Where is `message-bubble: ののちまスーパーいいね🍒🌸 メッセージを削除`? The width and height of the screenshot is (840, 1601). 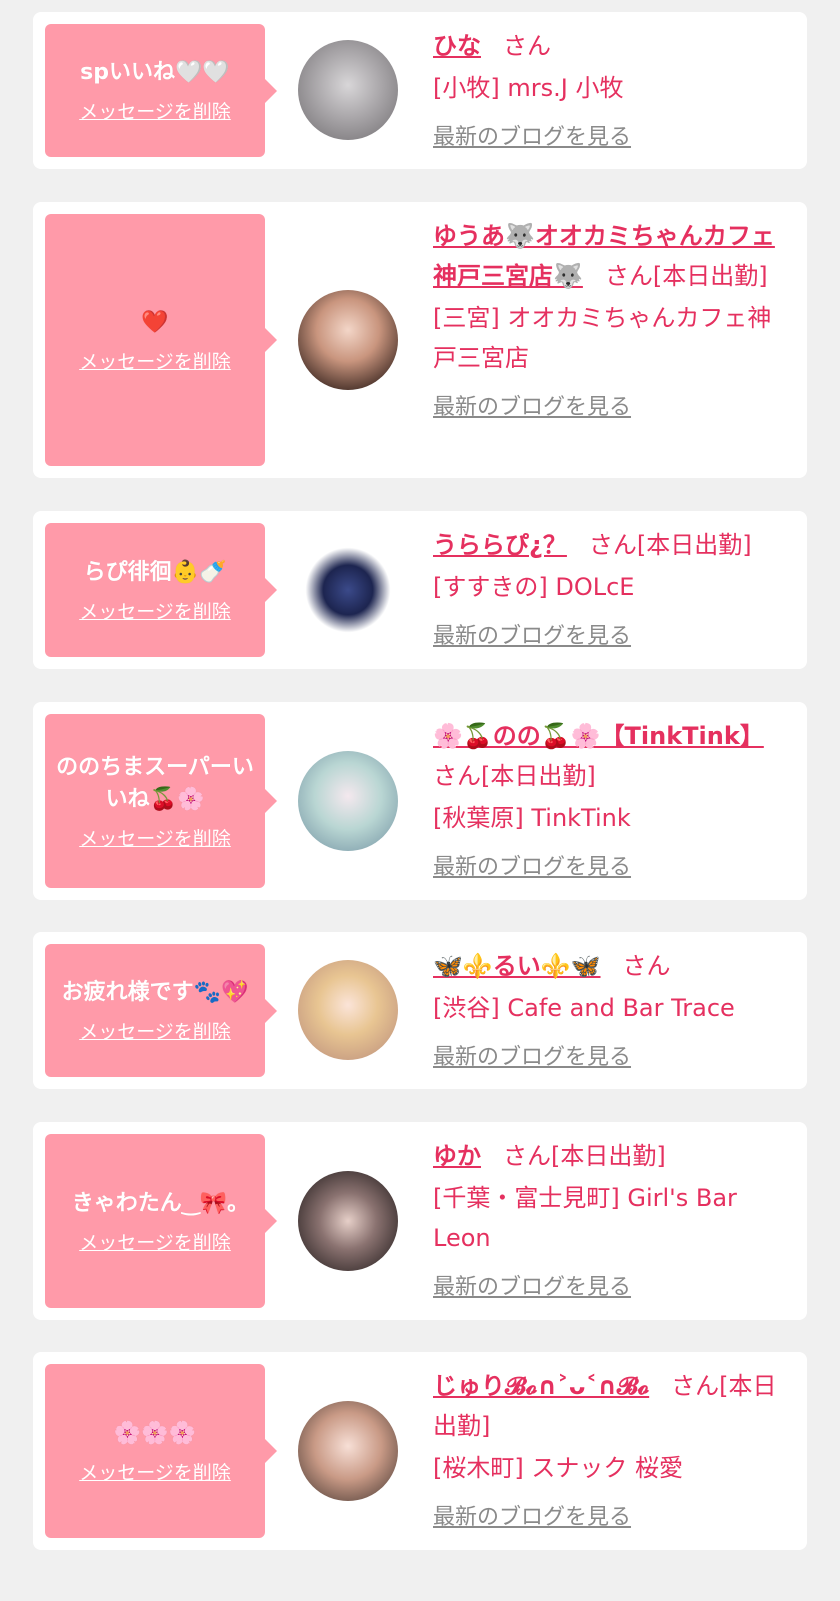 message-bubble: ののちまスーパーいいね🍒🌸 メッセージを削除 is located at coordinates (161, 801).